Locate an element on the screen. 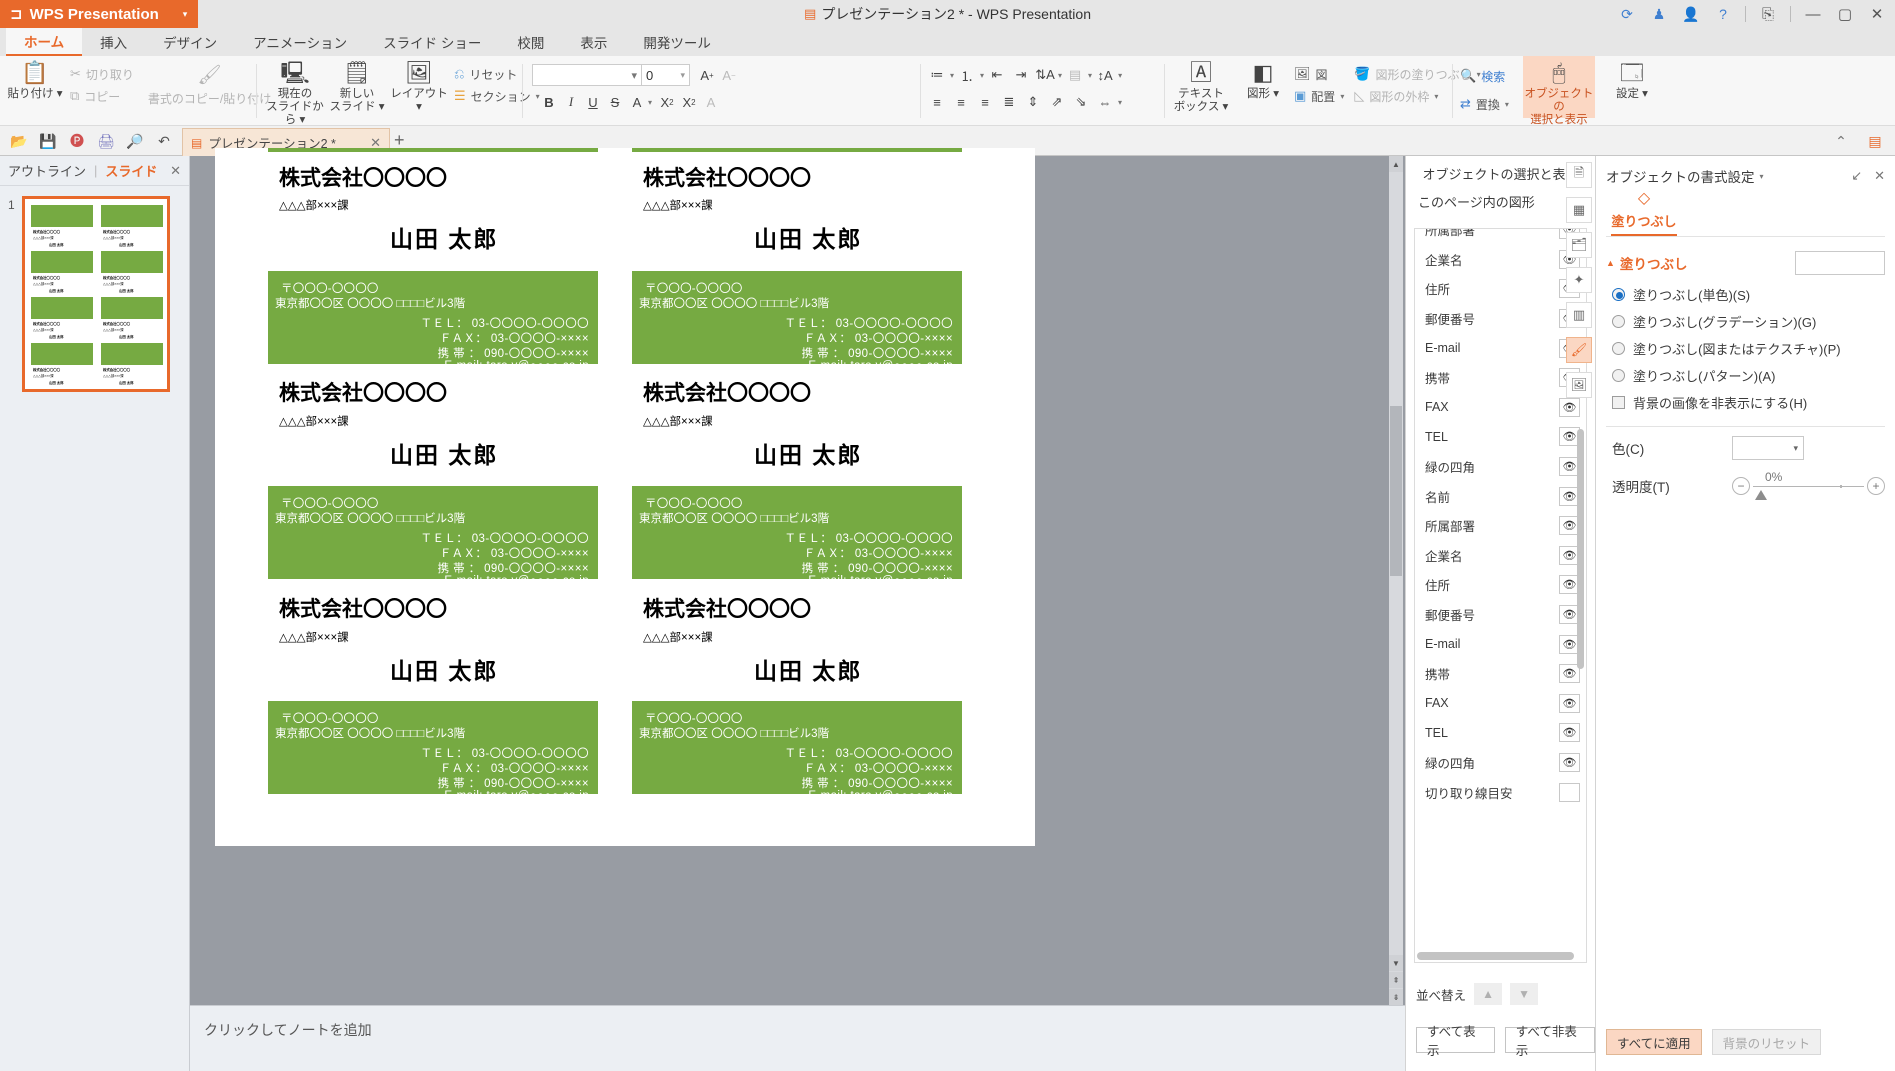  slide-design-icon: 🗂 is located at coordinates (1579, 245).